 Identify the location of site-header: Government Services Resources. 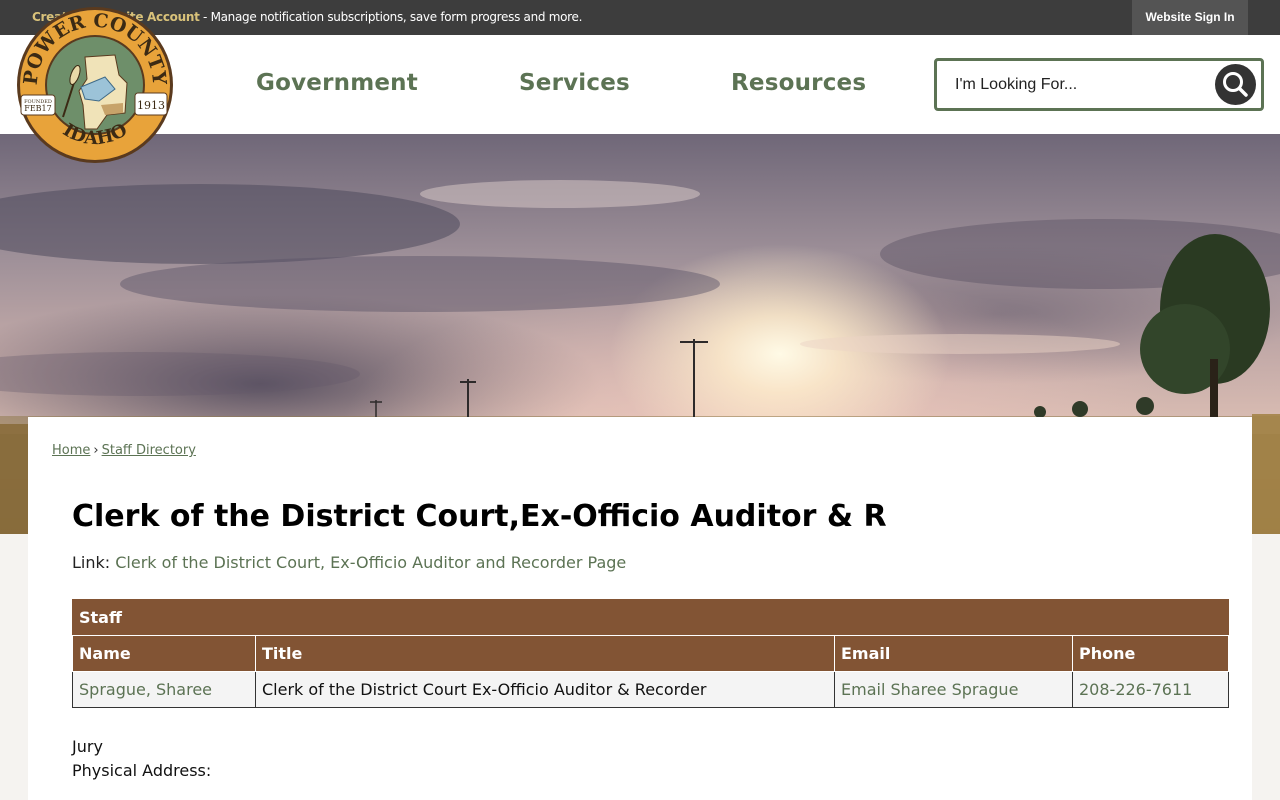
(640, 84).